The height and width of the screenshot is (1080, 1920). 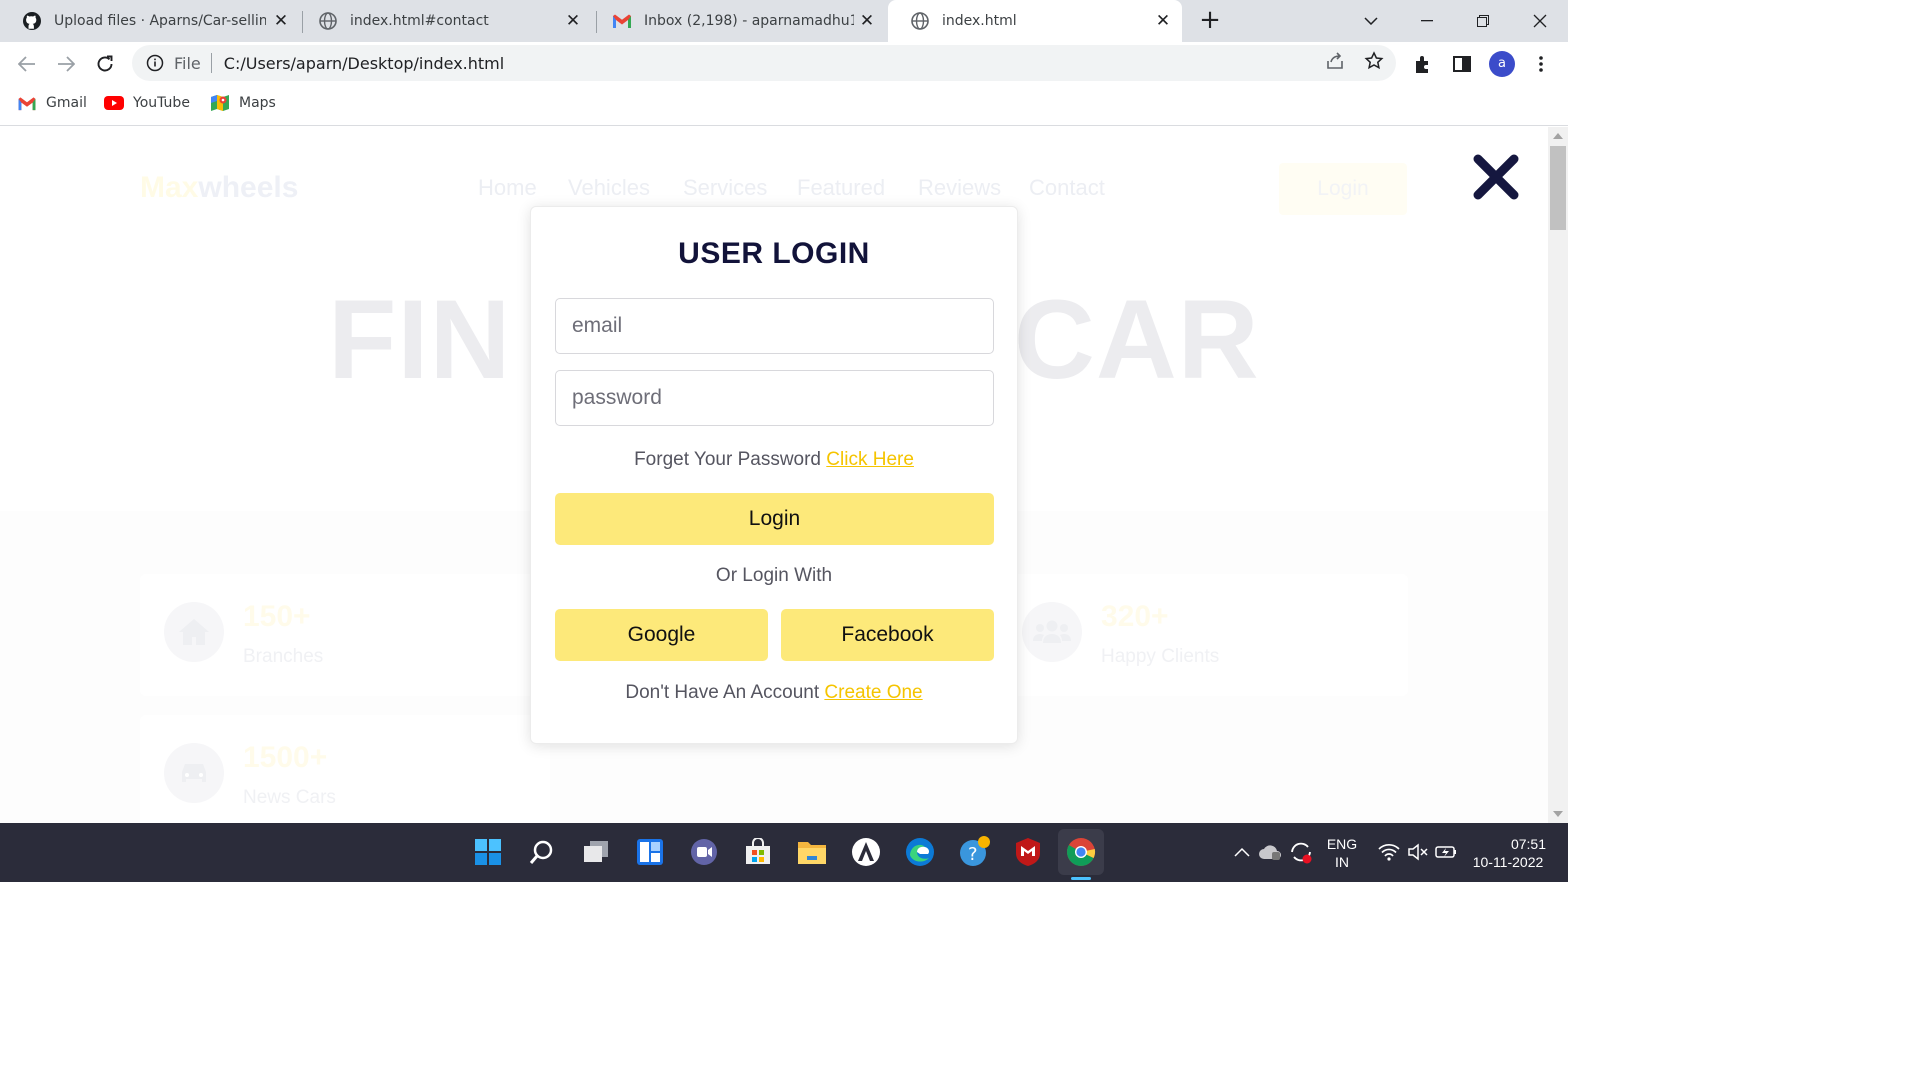 I want to click on forgot-password-text: Forget Your Password, so click(x=728, y=459).